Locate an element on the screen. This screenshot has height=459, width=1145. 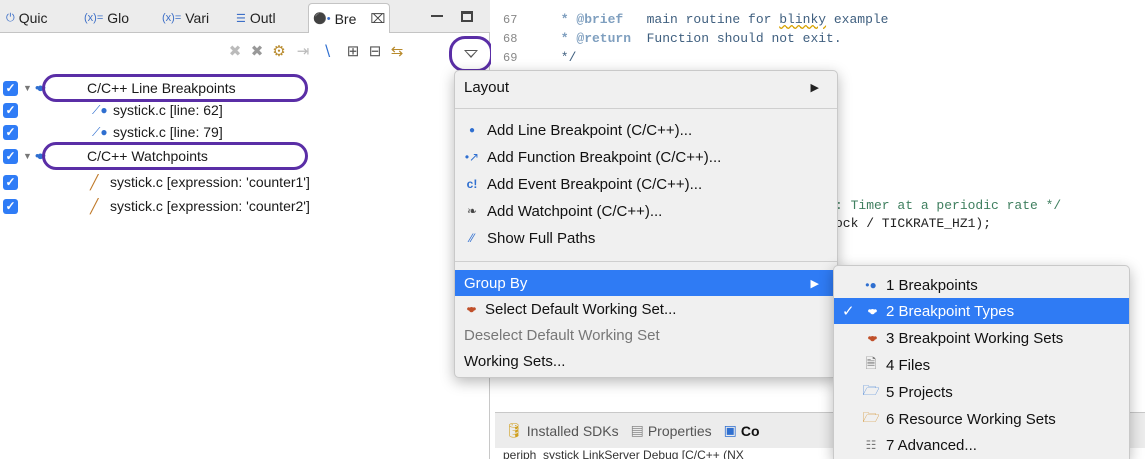
submenu-item-resource-working-sets: 🗁 6 Resource Working Sets is located at coordinates (981, 419).